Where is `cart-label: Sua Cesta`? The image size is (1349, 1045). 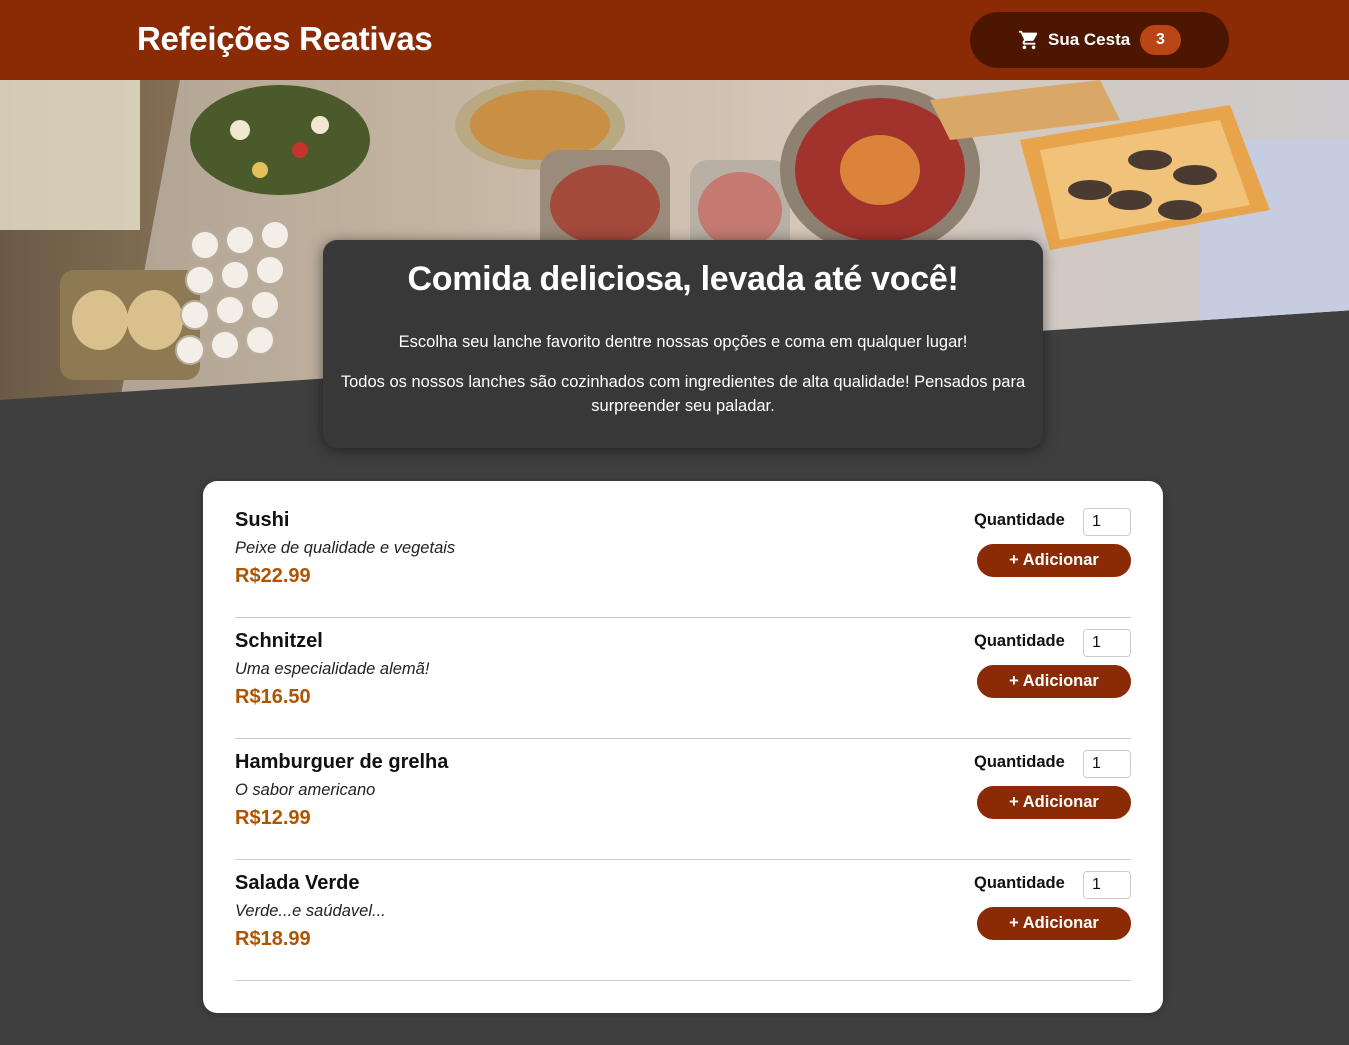
cart-label: Sua Cesta is located at coordinates (1089, 39).